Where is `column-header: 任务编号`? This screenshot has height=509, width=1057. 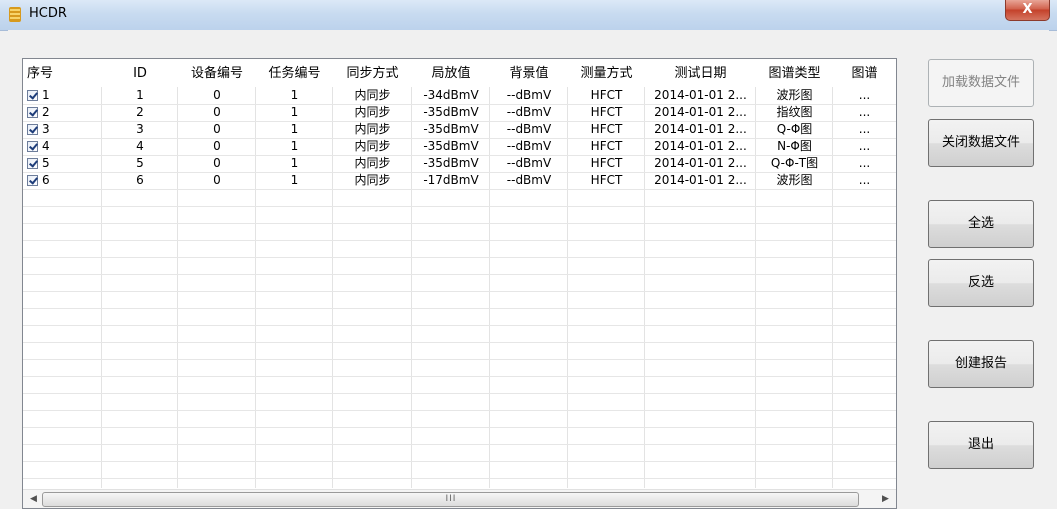 column-header: 任务编号 is located at coordinates (294, 73).